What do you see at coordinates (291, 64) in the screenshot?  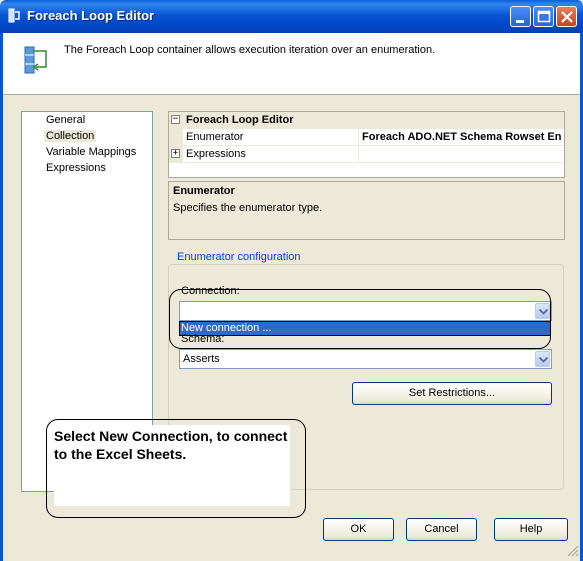 I see `header-panel` at bounding box center [291, 64].